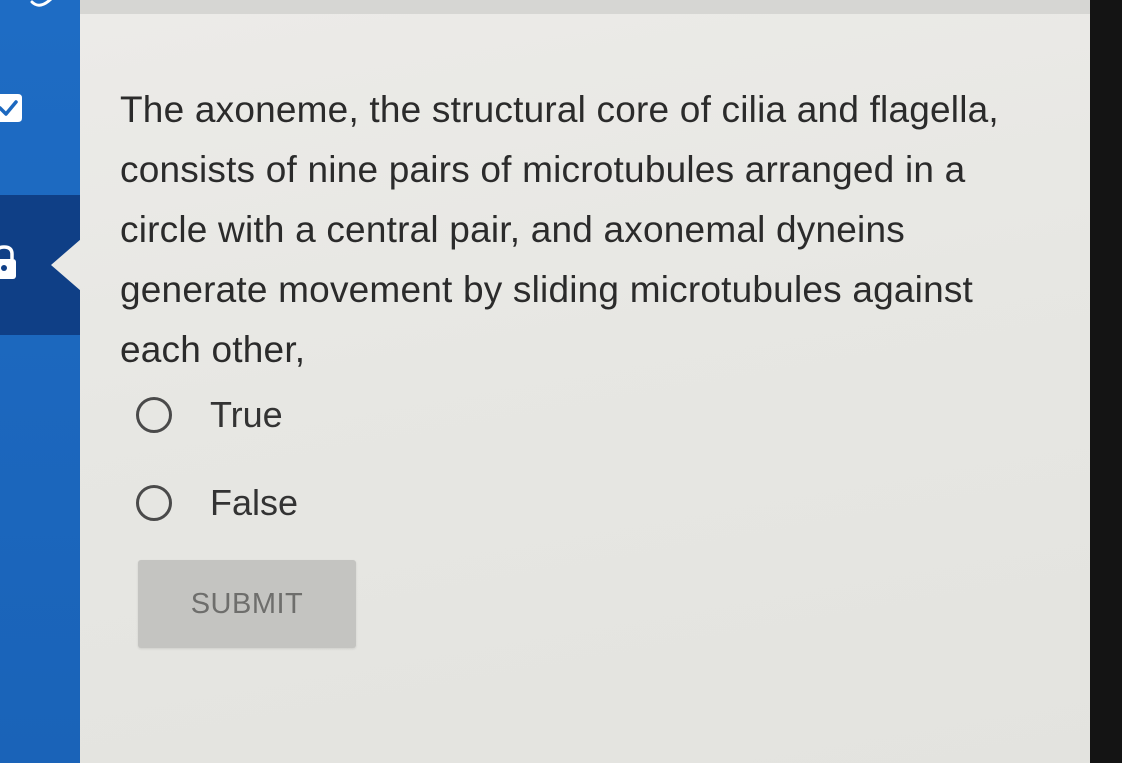 This screenshot has height=763, width=1122. I want to click on sidebar, so click(40, 381).